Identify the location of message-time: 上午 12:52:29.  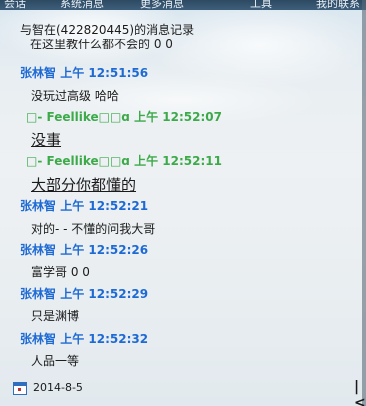
(104, 294).